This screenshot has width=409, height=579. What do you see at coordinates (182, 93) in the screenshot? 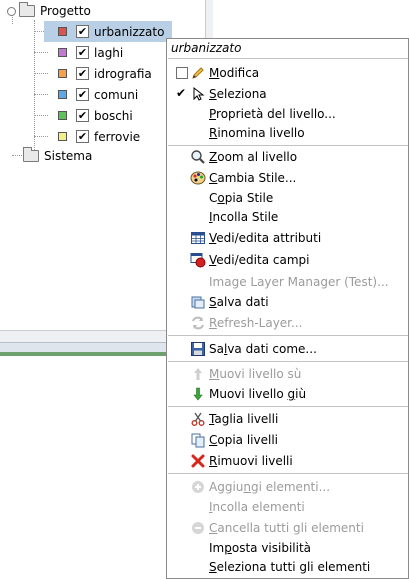
I see `select-checkbox: ✔` at bounding box center [182, 93].